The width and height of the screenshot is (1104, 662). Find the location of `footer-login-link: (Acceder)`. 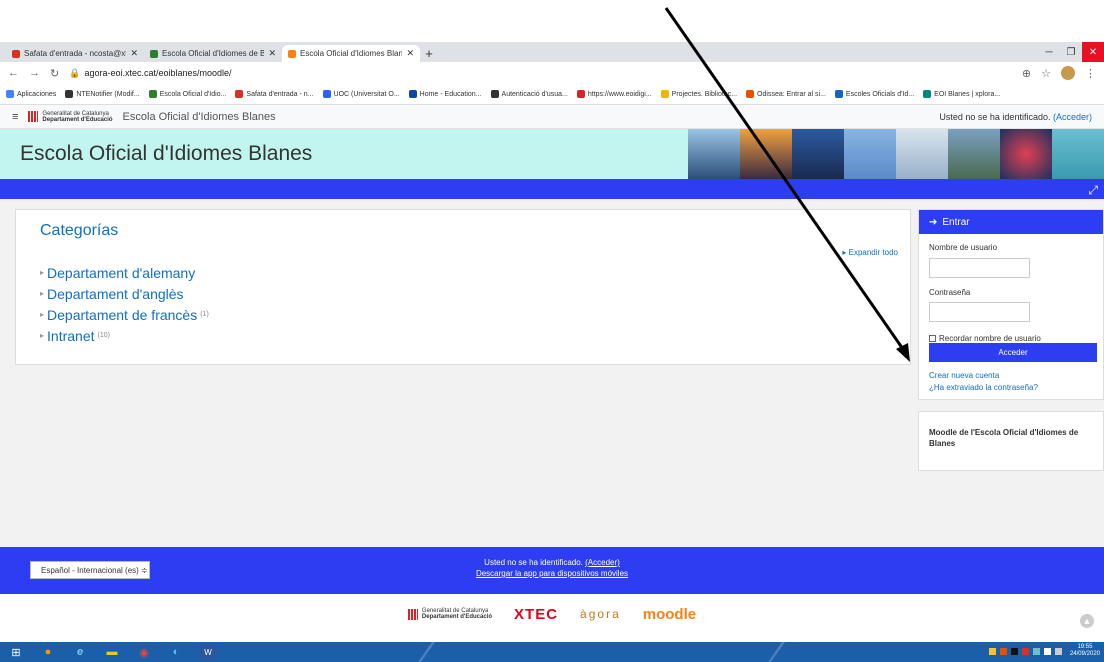

footer-login-link: (Acceder) is located at coordinates (602, 562).